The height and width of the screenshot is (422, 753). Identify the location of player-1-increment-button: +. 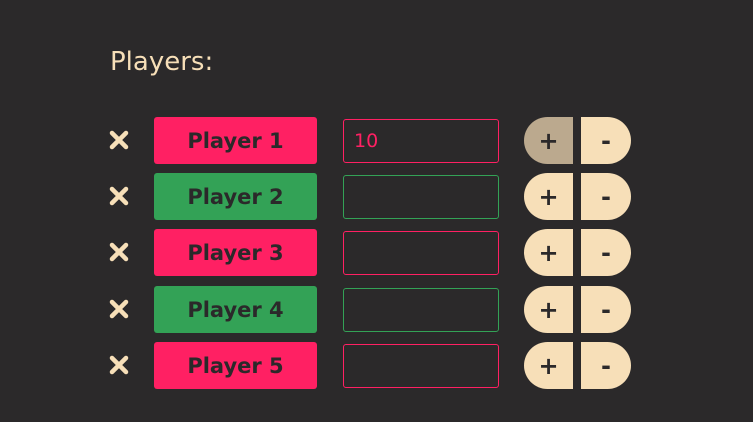
(548, 140).